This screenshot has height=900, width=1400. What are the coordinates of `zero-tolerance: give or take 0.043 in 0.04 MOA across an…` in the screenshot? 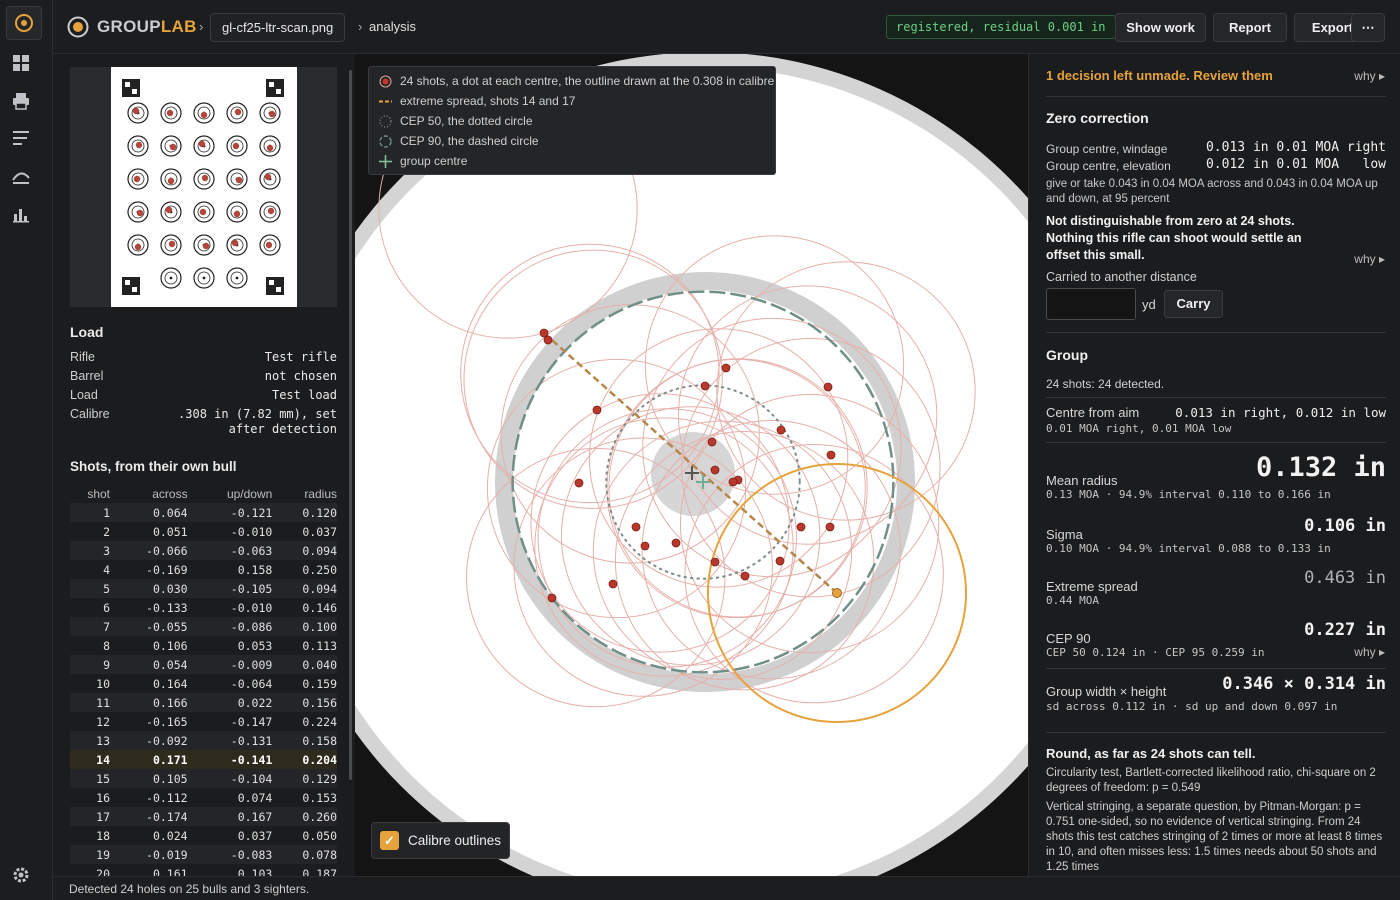 It's located at (1212, 191).